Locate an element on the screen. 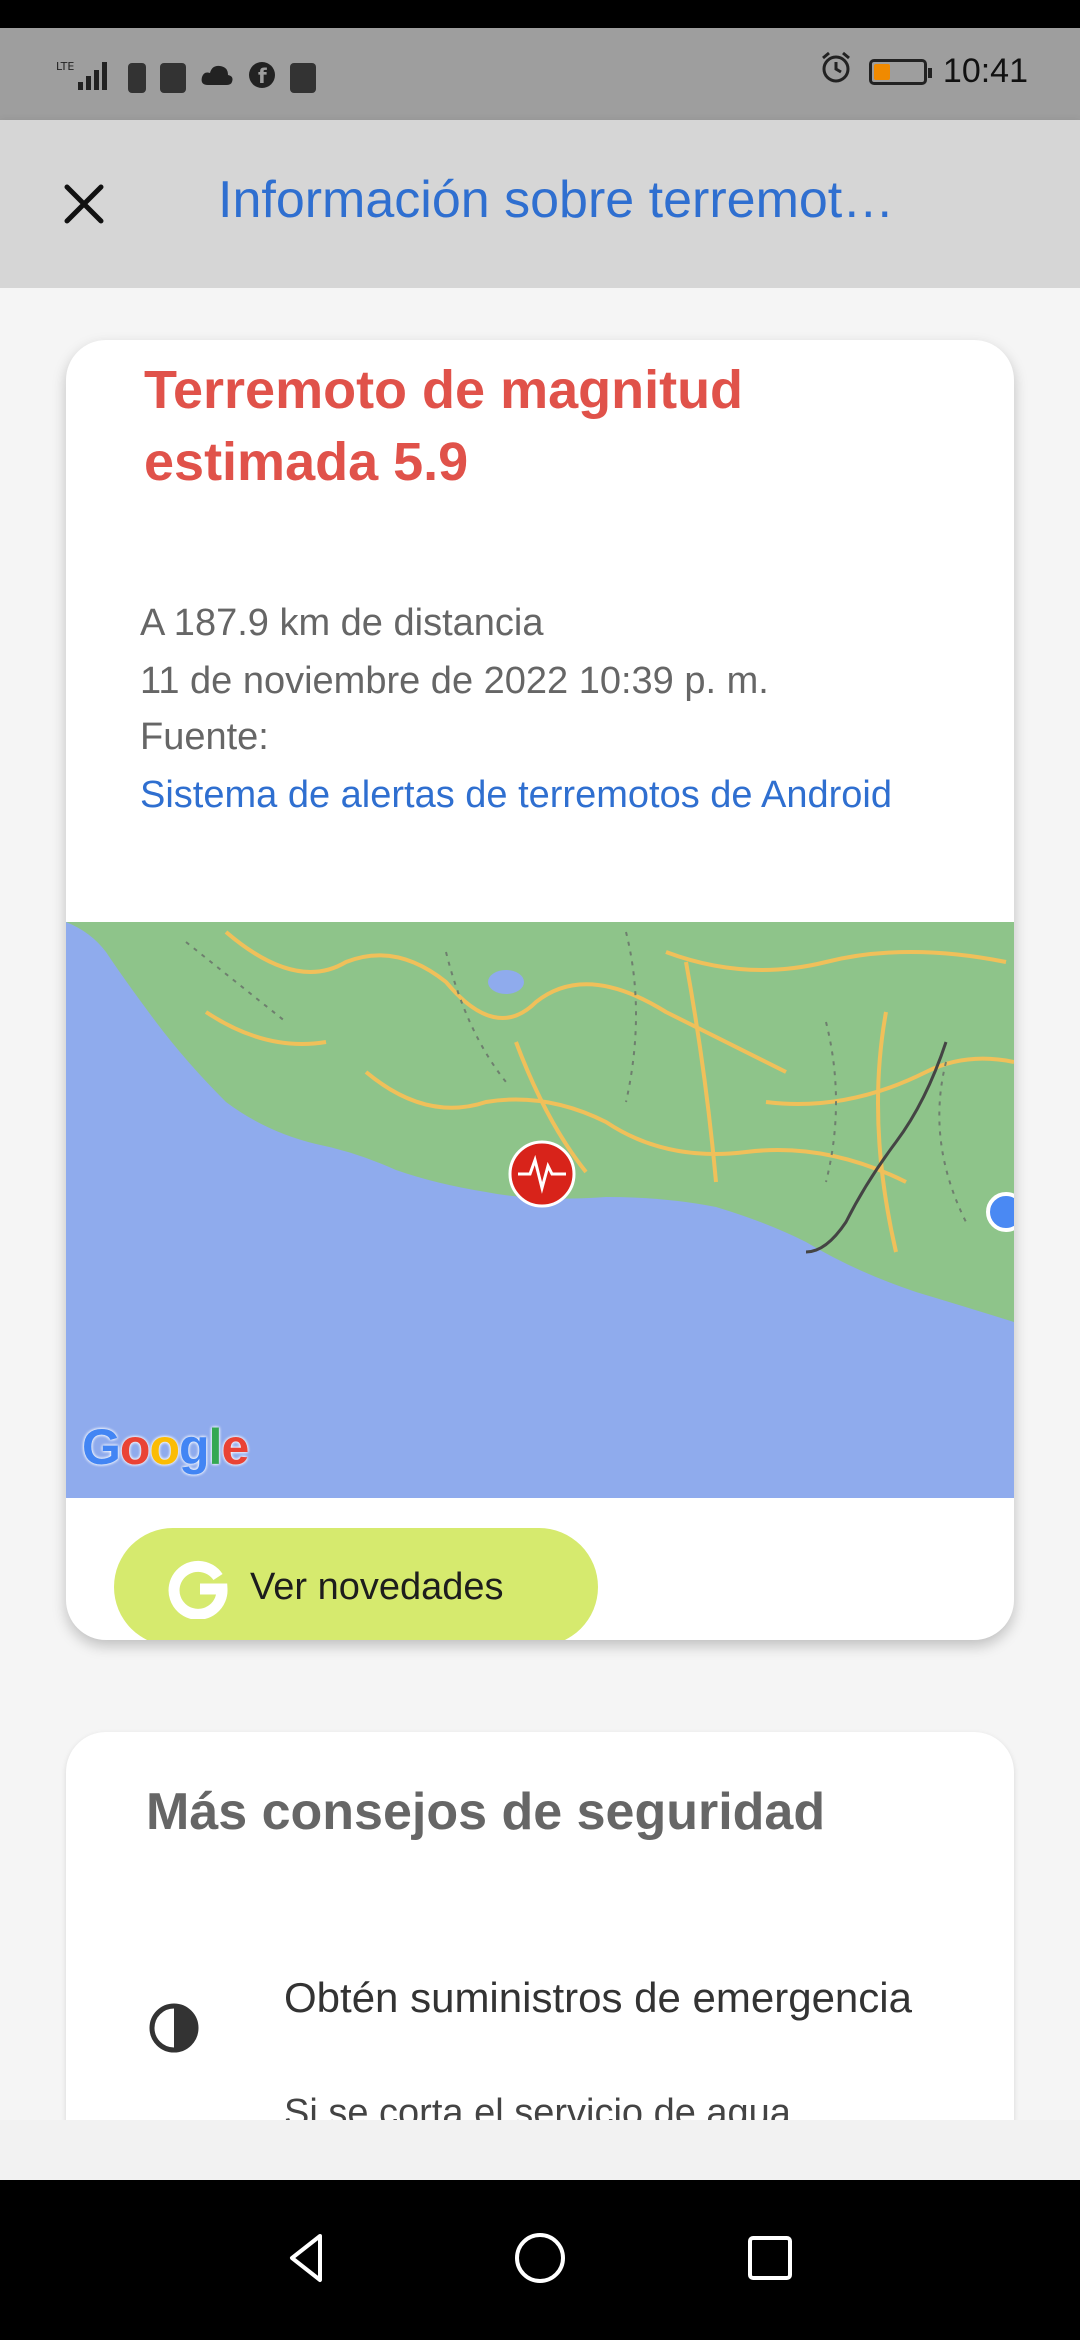  datetime-text: 11 de noviembre de 2022 10:39 p. m. is located at coordinates (454, 681).